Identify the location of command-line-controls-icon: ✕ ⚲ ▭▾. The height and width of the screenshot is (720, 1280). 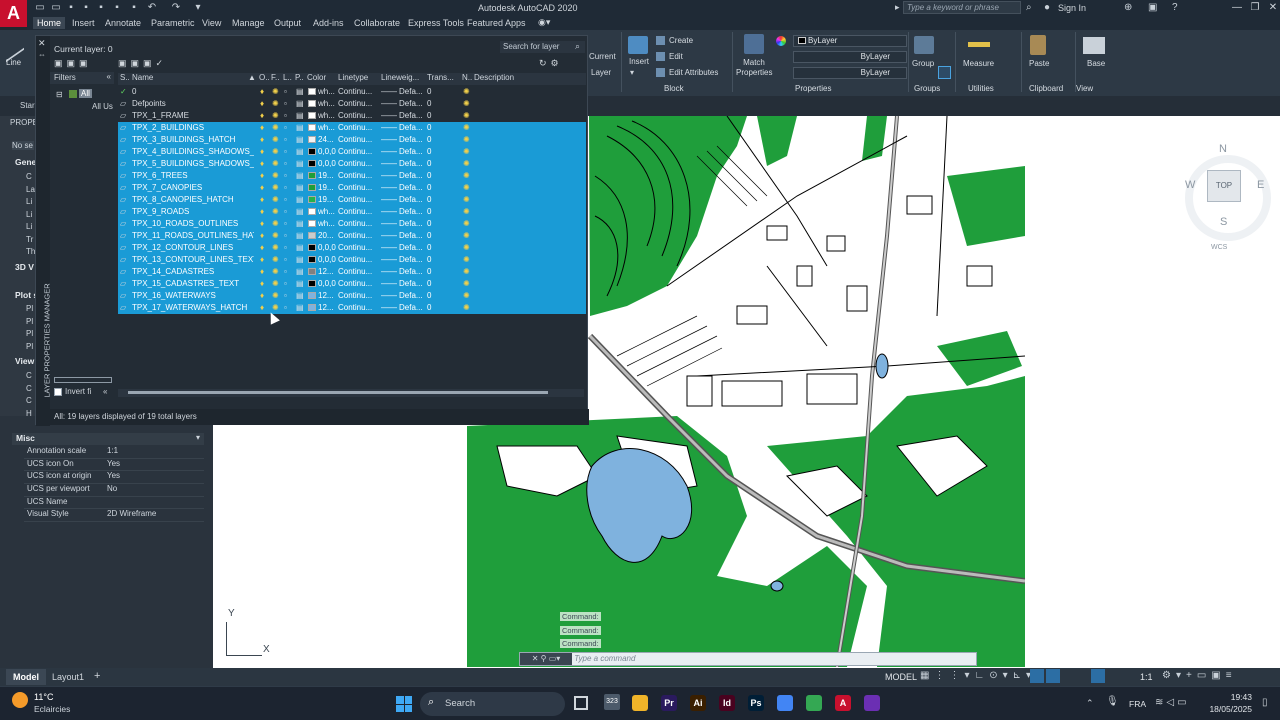
(546, 659).